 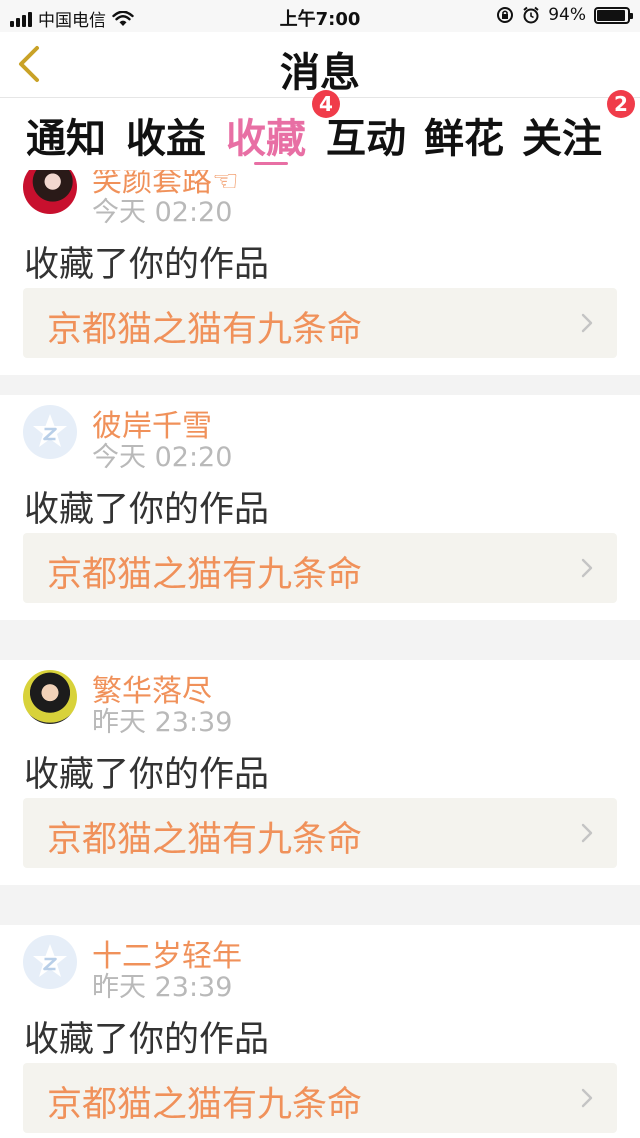 What do you see at coordinates (166, 135) in the screenshot?
I see `tab-earnings: 收益` at bounding box center [166, 135].